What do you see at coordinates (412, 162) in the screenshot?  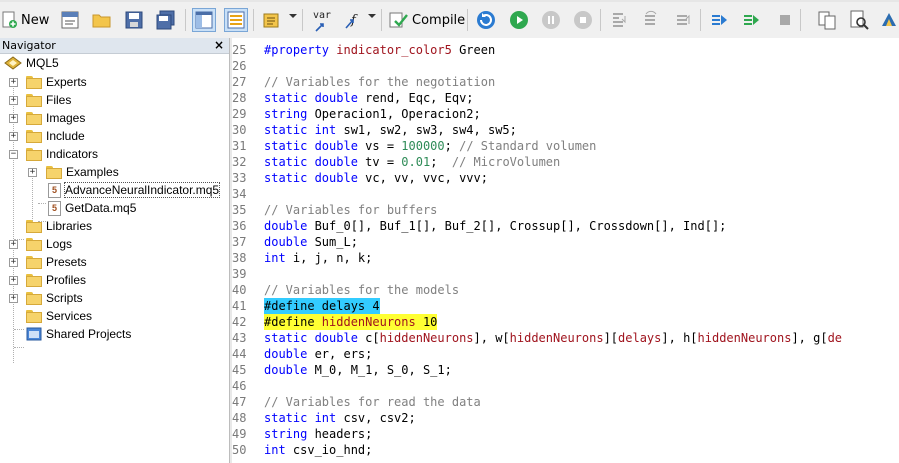 I see `code-line-32: static double tv = 0.01; // MicroVolumen` at bounding box center [412, 162].